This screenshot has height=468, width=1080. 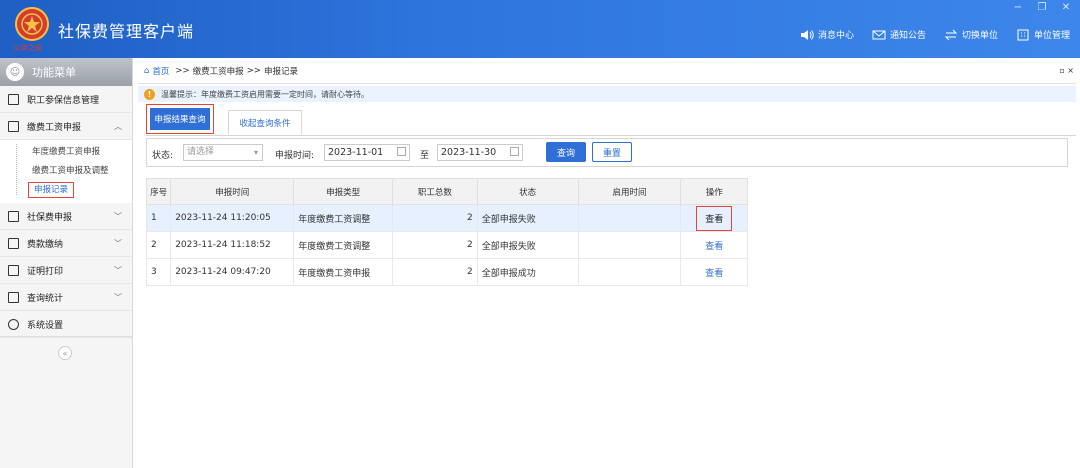 What do you see at coordinates (28, 48) in the screenshot?
I see `logo-subtext: 公务之窗` at bounding box center [28, 48].